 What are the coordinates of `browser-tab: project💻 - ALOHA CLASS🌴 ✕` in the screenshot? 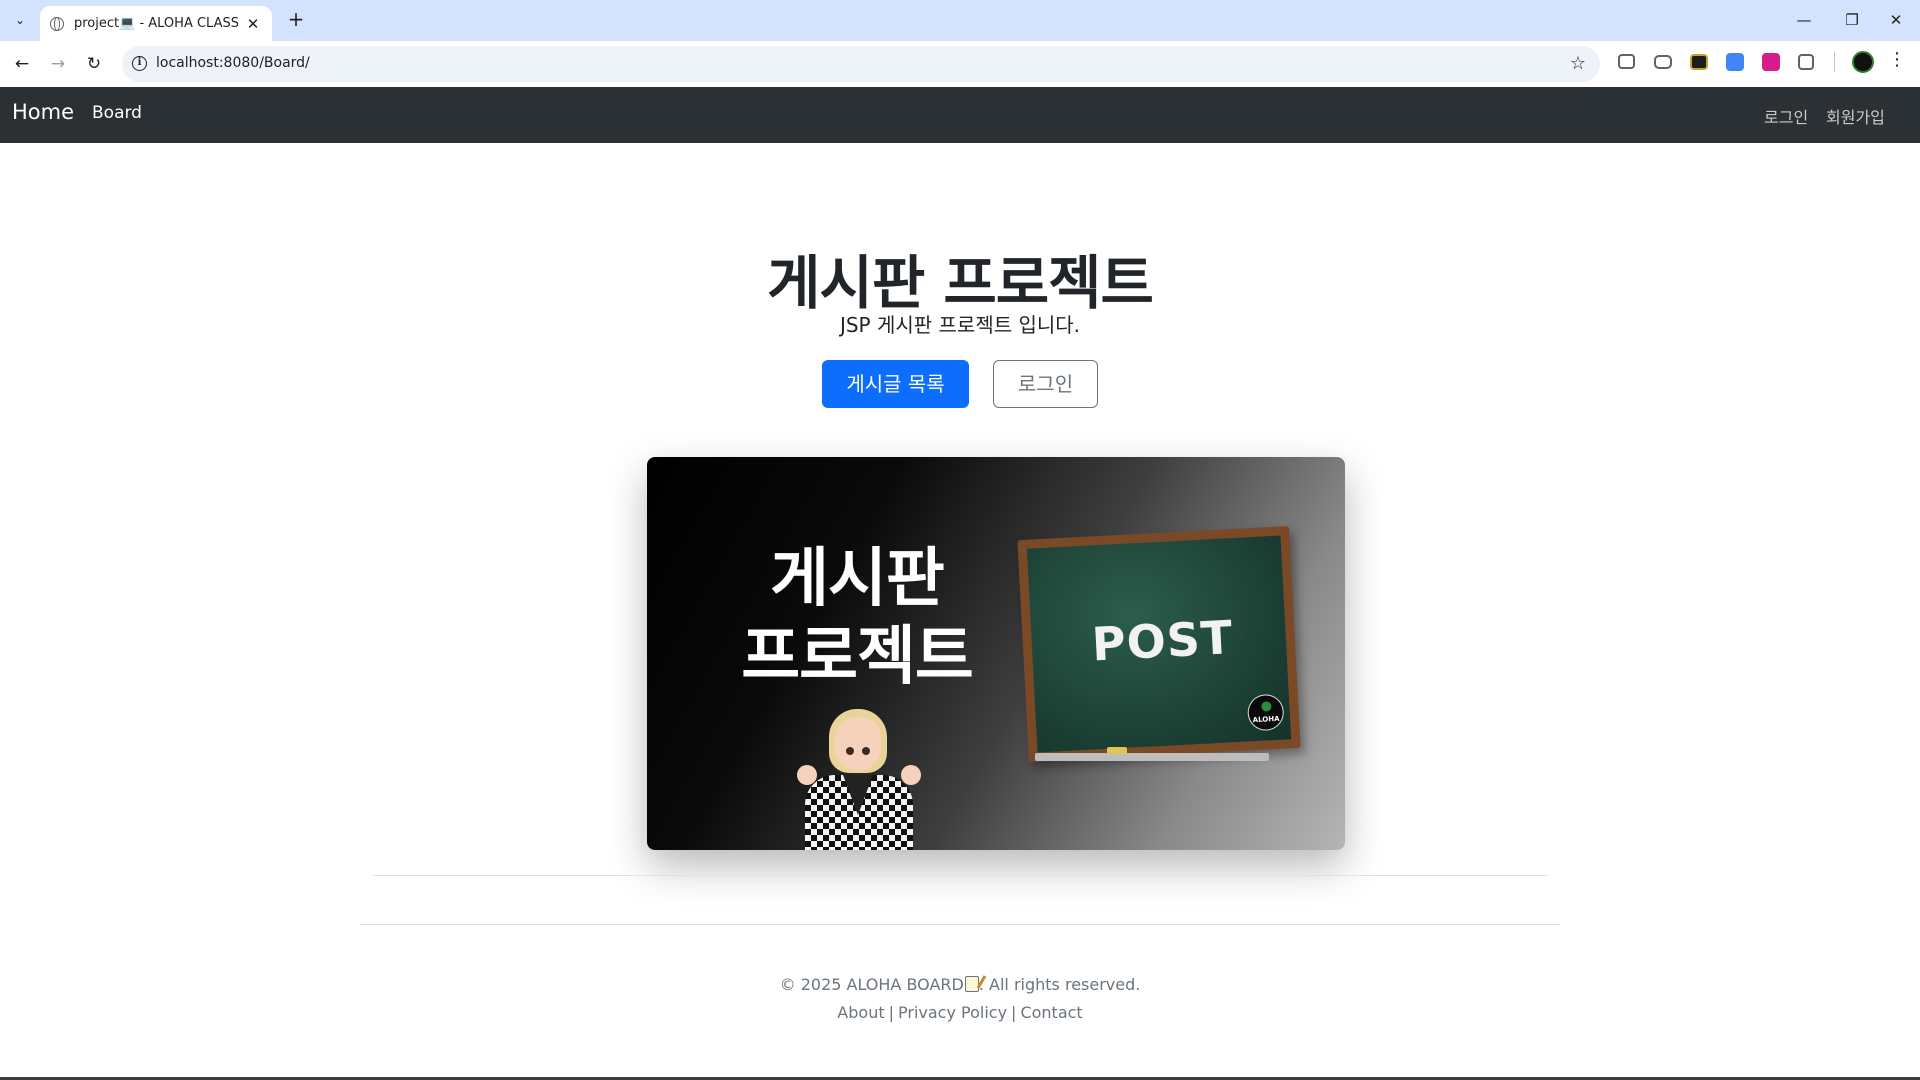 It's located at (156, 23).